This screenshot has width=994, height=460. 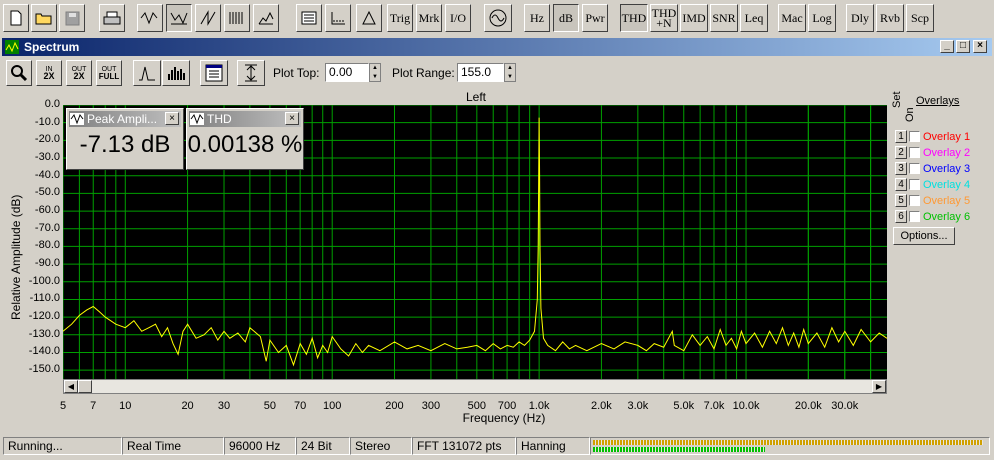 I want to click on vertical-range-icon, so click(x=251, y=73).